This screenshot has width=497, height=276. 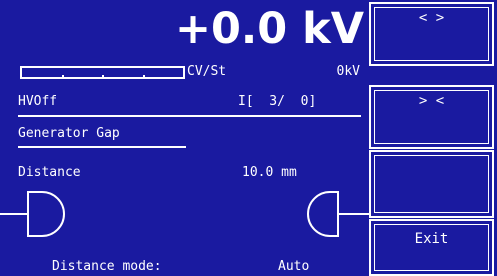 What do you see at coordinates (49, 172) in the screenshot?
I see `distance-label: Distance` at bounding box center [49, 172].